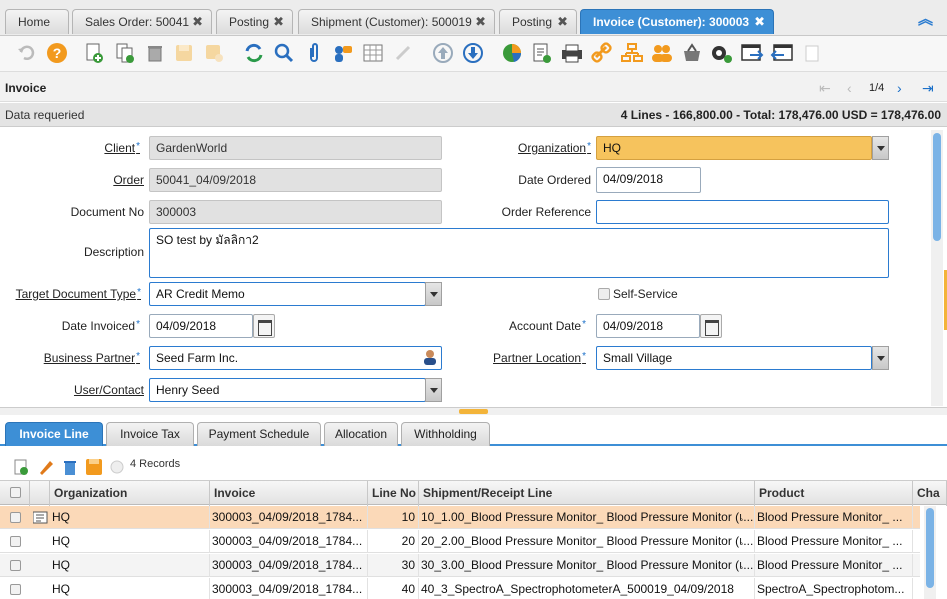 Image resolution: width=947 pixels, height=599 pixels. I want to click on select-all-checkbox, so click(15, 492).